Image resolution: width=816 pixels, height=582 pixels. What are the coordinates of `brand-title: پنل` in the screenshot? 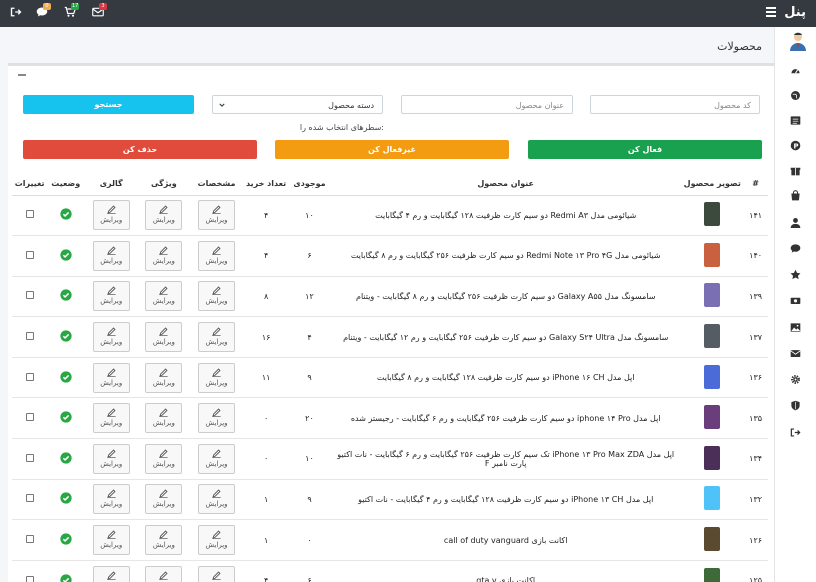 It's located at (795, 12).